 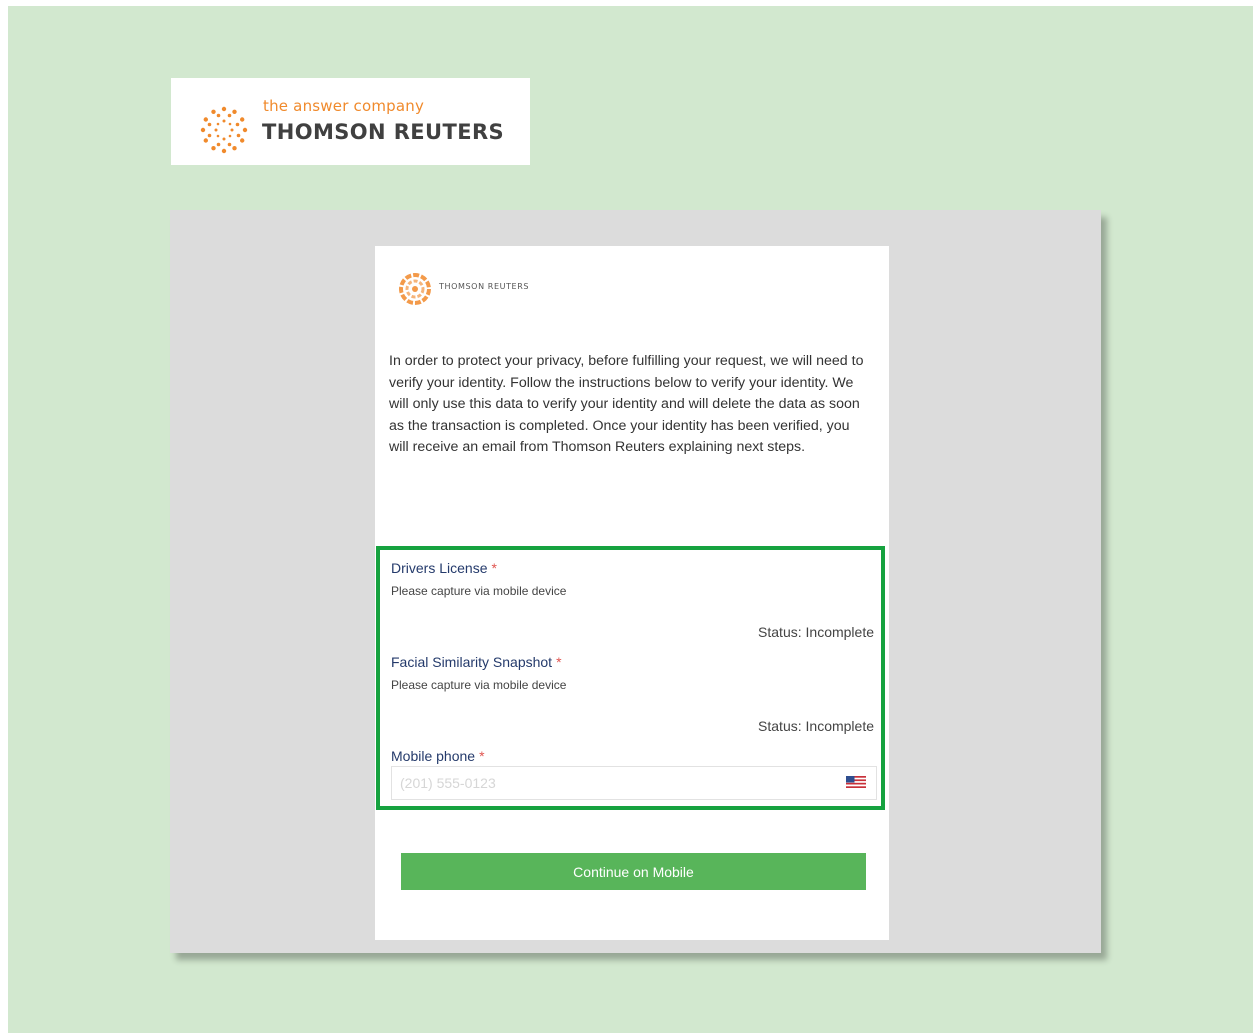 I want to click on drivers-license-help: Please capture via mobile device, so click(x=479, y=591).